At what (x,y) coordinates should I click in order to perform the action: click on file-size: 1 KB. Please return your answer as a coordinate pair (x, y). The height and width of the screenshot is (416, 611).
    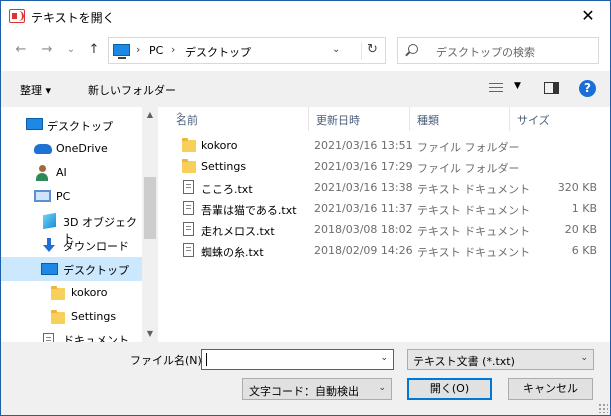
    Looking at the image, I should click on (584, 208).